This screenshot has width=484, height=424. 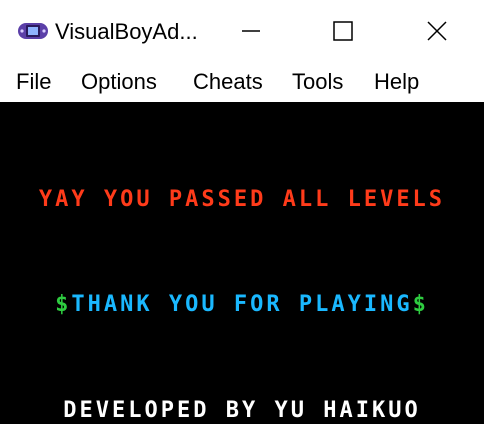 What do you see at coordinates (119, 82) in the screenshot?
I see `menu-options: Options` at bounding box center [119, 82].